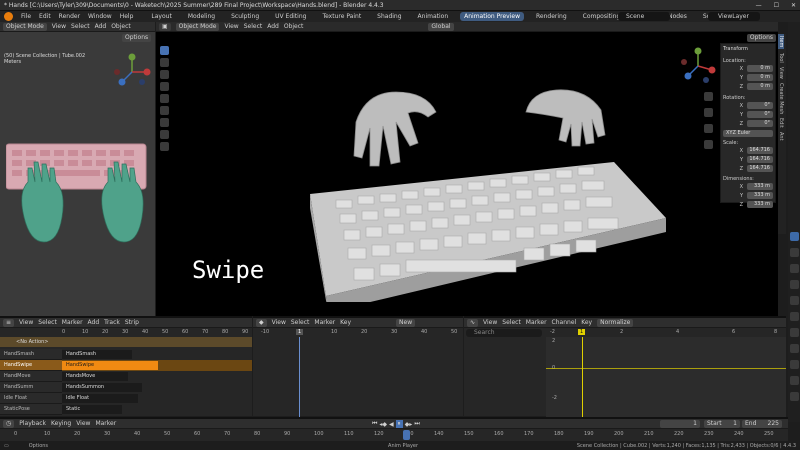 This screenshot has width=800, height=450. What do you see at coordinates (586, 322) in the screenshot?
I see `graph-menu-key: Key` at bounding box center [586, 322].